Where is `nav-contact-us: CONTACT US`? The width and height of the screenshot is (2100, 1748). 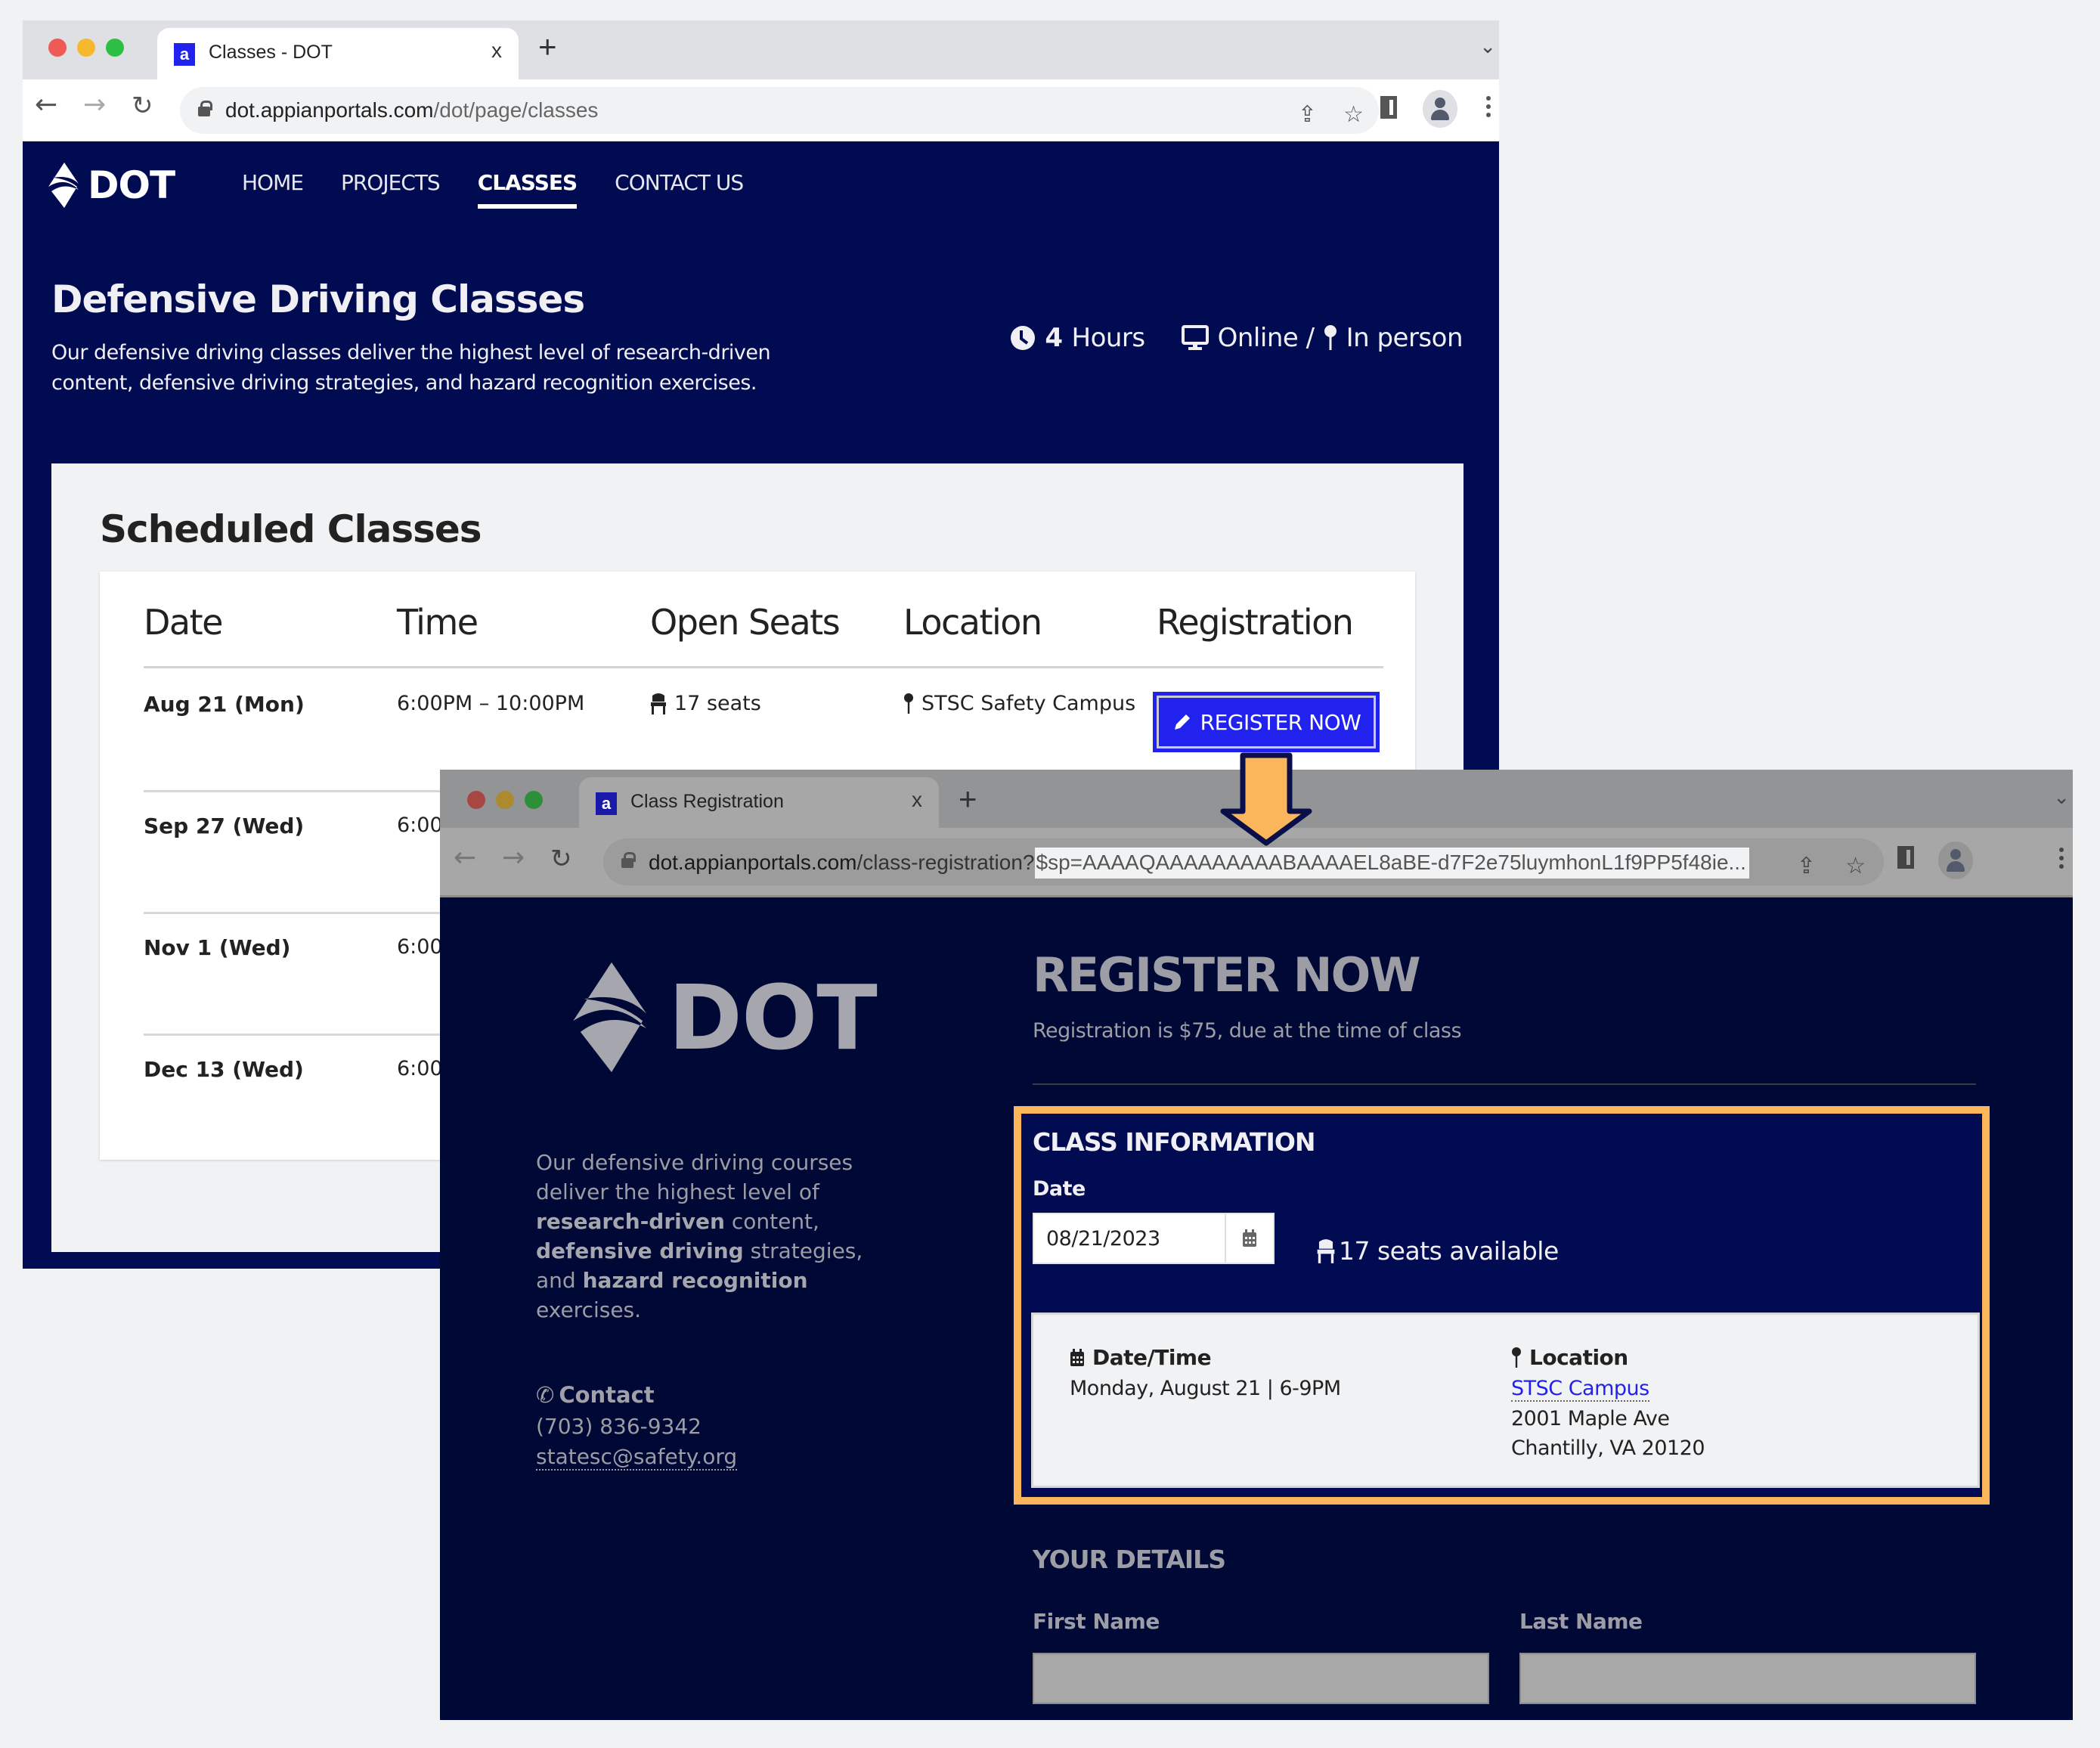 nav-contact-us: CONTACT US is located at coordinates (679, 182).